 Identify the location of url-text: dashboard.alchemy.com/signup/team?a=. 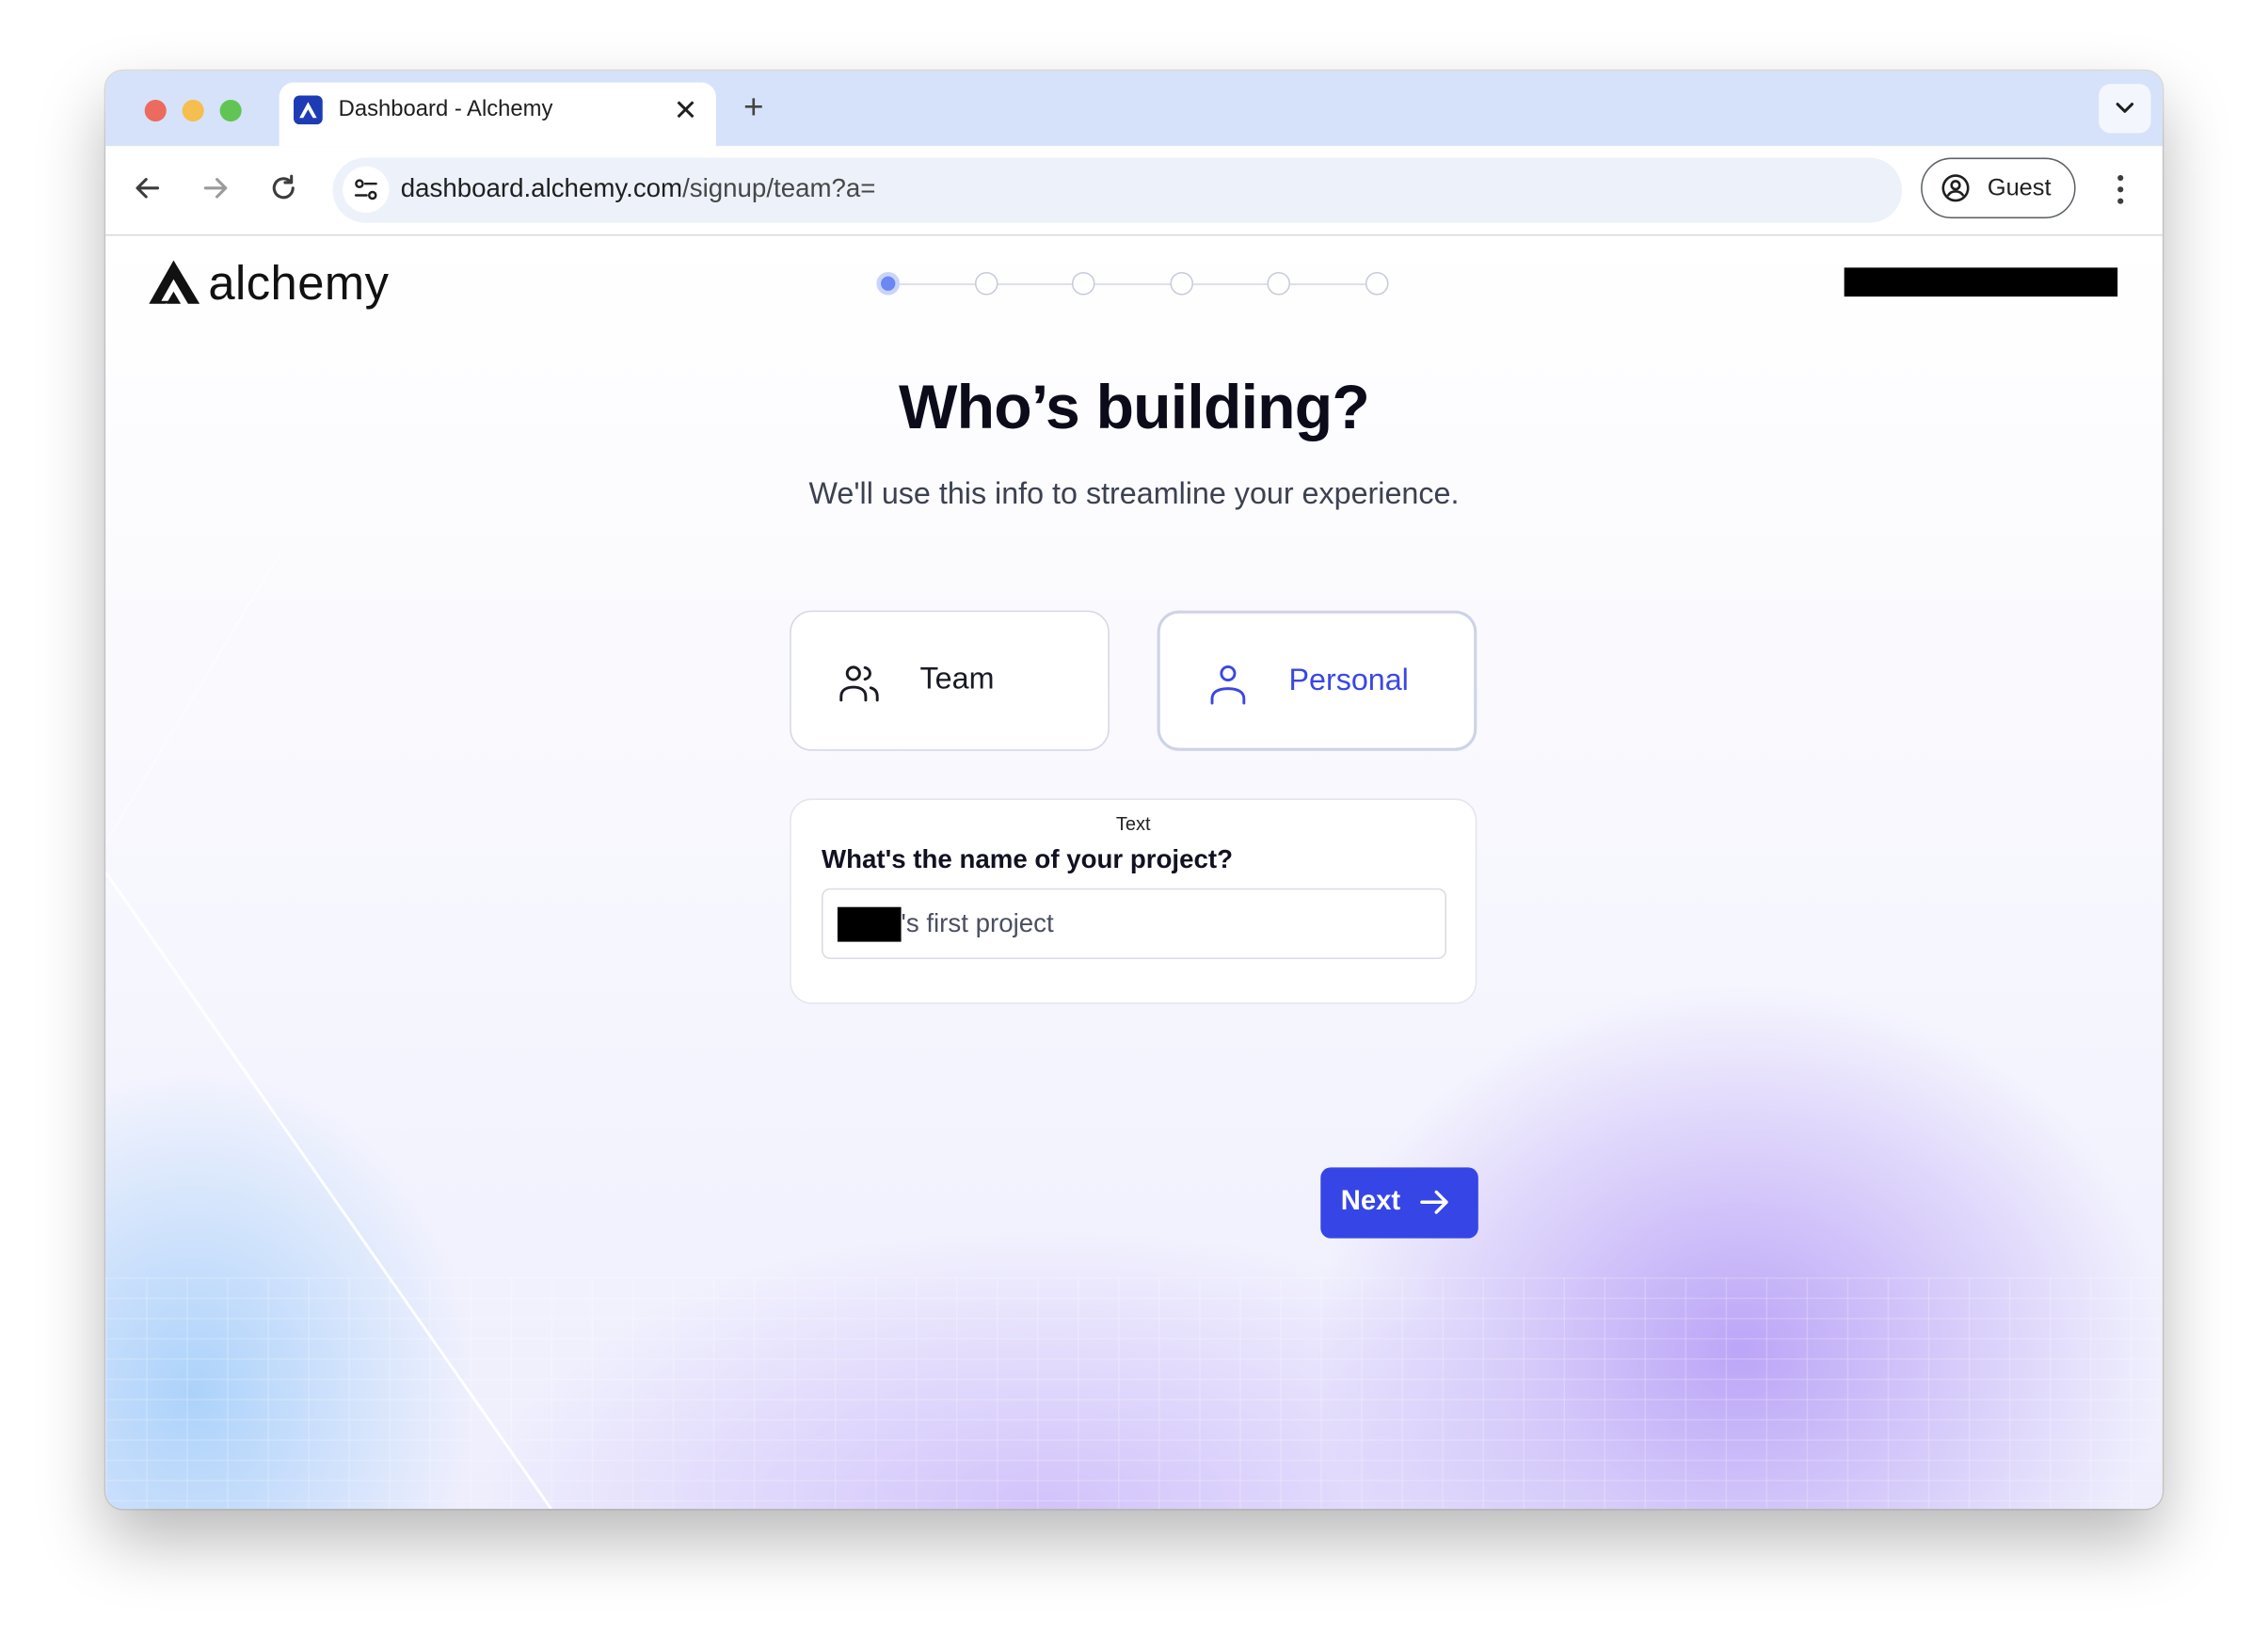
(638, 188).